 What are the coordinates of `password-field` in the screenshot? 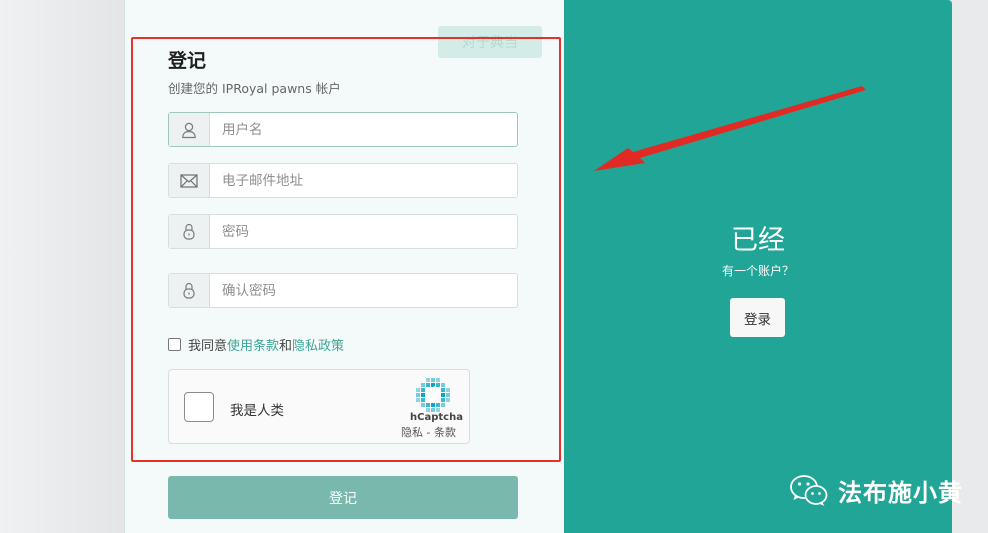 It's located at (343, 231).